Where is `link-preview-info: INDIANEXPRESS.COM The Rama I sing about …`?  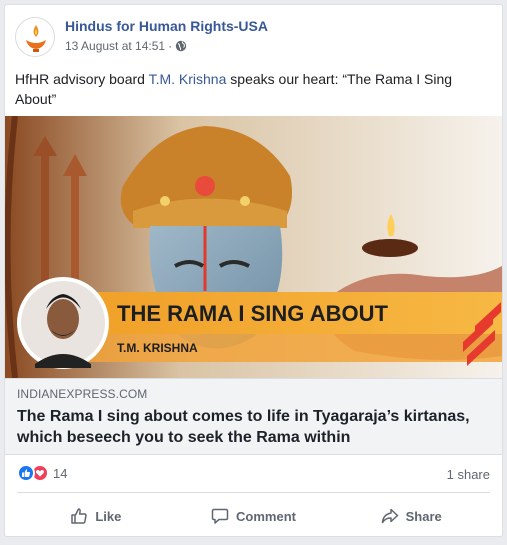
link-preview-info: INDIANEXPRESS.COM The Rama I sing about … is located at coordinates (253, 416).